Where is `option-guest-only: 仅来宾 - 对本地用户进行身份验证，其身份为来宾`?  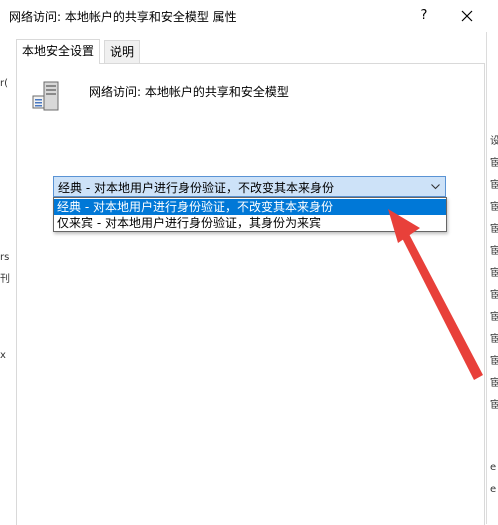
option-guest-only: 仅来宾 - 对本地用户进行身份验证，其身份为来宾 is located at coordinates (250, 223).